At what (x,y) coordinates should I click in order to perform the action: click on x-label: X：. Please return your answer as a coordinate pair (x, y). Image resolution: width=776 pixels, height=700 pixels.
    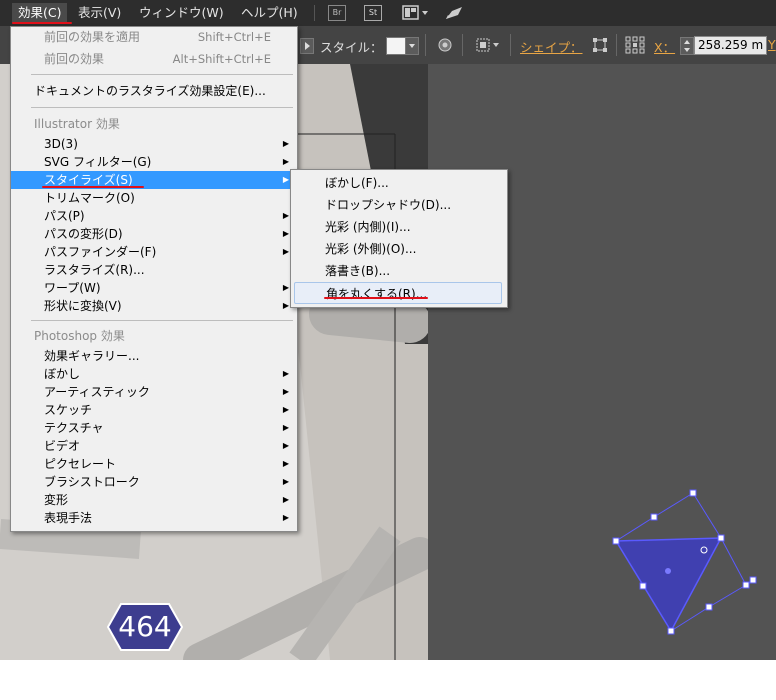
    Looking at the image, I should click on (664, 46).